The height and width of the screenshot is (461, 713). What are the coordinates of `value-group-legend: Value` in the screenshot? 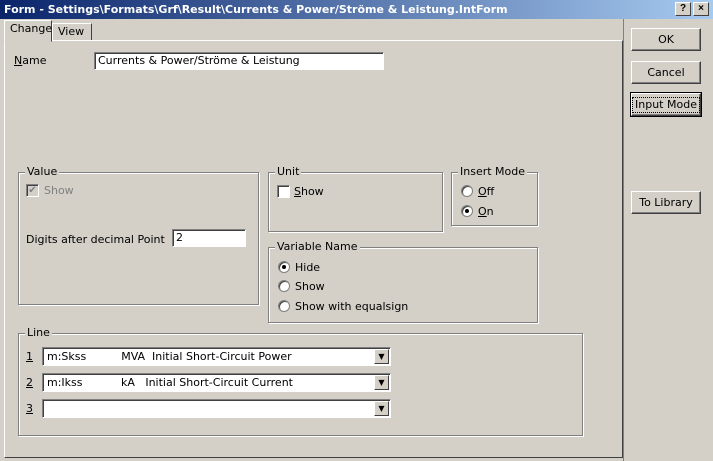 It's located at (42, 172).